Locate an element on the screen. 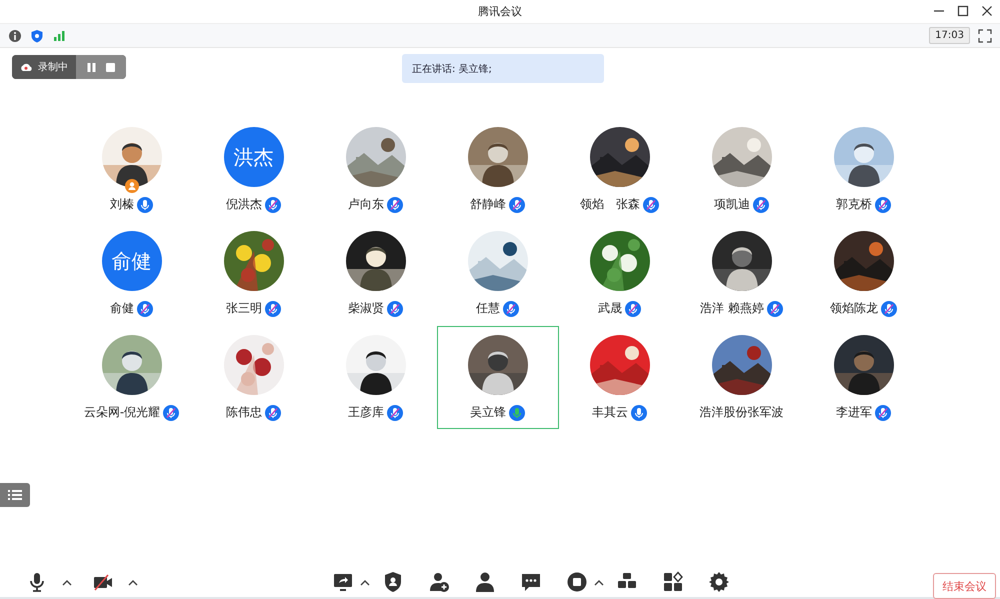 The height and width of the screenshot is (599, 1000). participant-tile: 领焰陈龙 is located at coordinates (863, 273).